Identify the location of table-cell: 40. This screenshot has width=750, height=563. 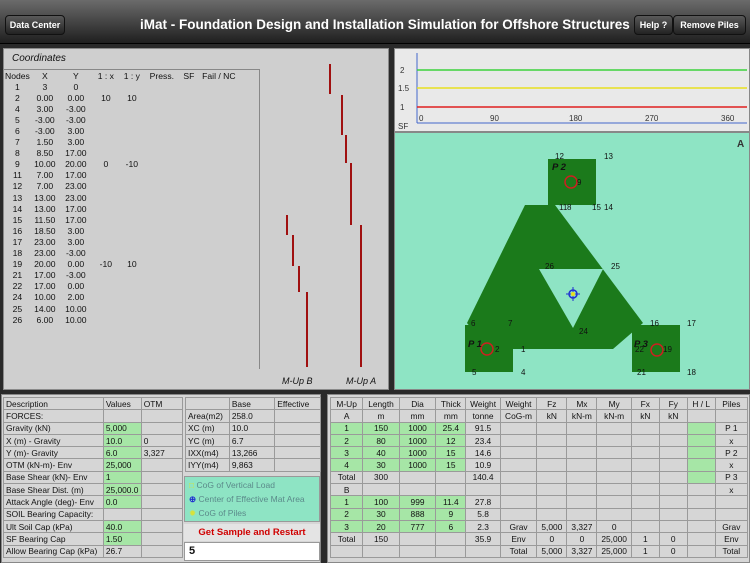
(381, 453).